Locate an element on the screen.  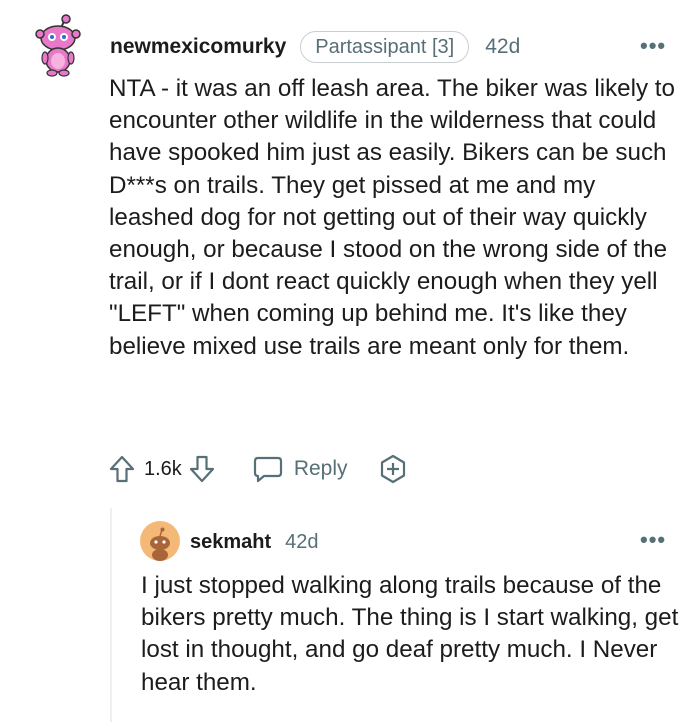
avatar is located at coordinates (58, 46).